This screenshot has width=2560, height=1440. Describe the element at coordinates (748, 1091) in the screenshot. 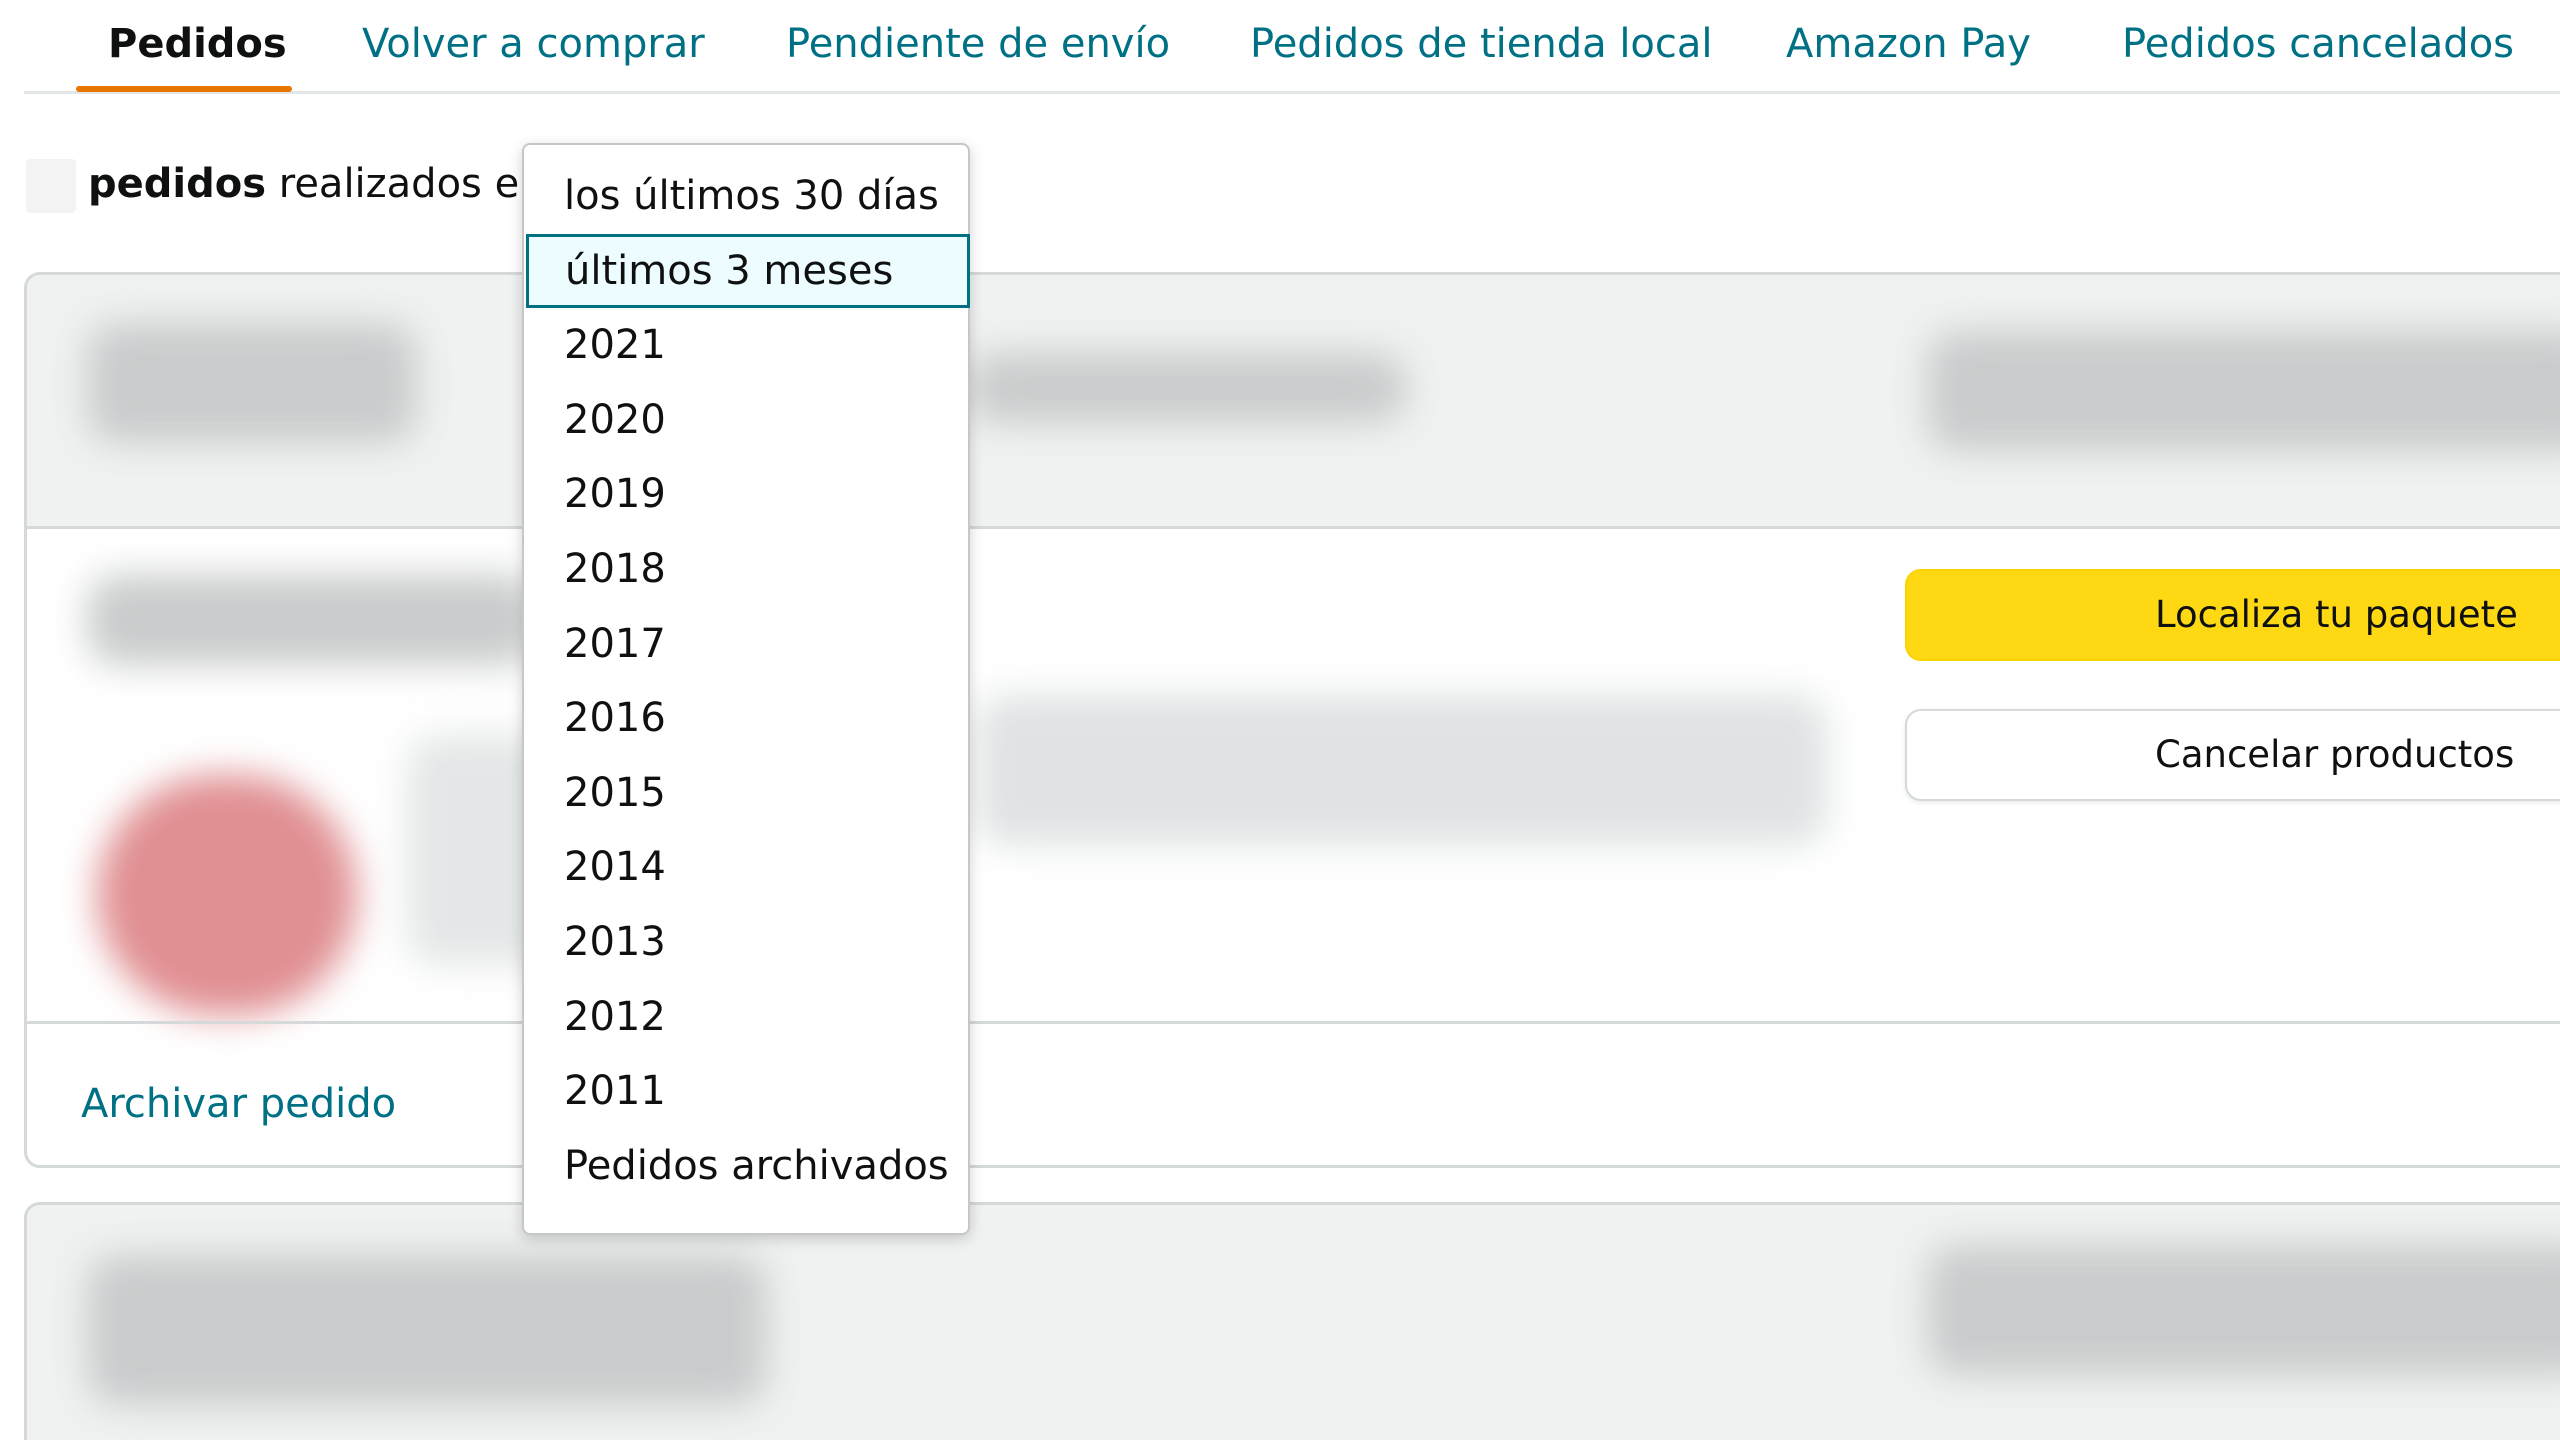

I see `dropdown-option: 2011` at that location.